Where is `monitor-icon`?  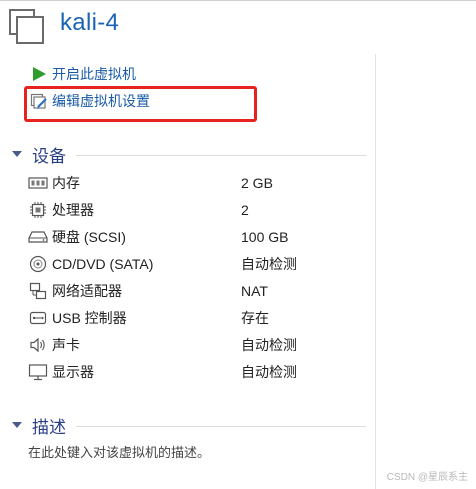
monitor-icon is located at coordinates (38, 372).